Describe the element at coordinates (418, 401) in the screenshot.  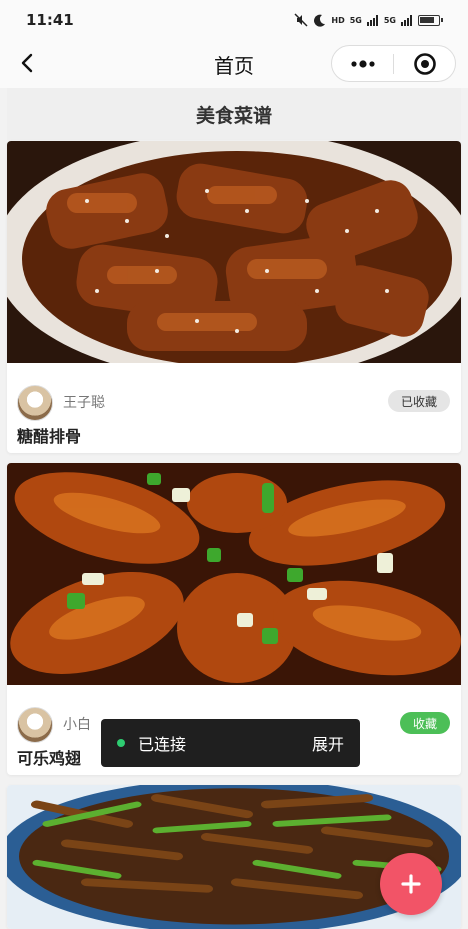
I see `favorite-button: 已收藏` at that location.